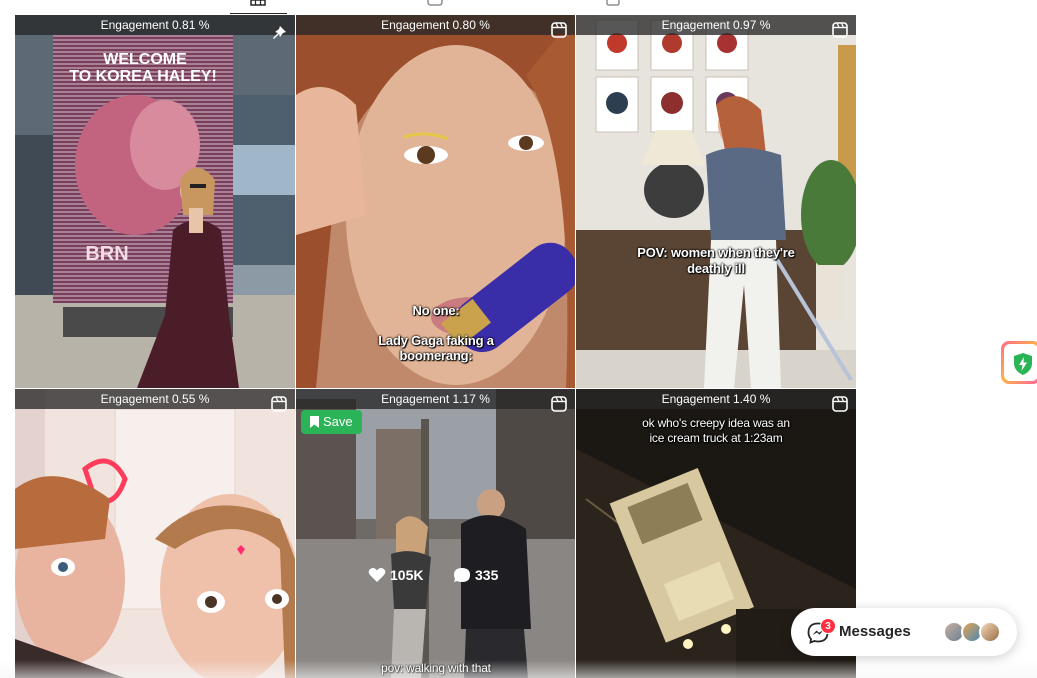 The width and height of the screenshot is (1037, 678). What do you see at coordinates (314, 422) in the screenshot?
I see `bookmark-icon` at bounding box center [314, 422].